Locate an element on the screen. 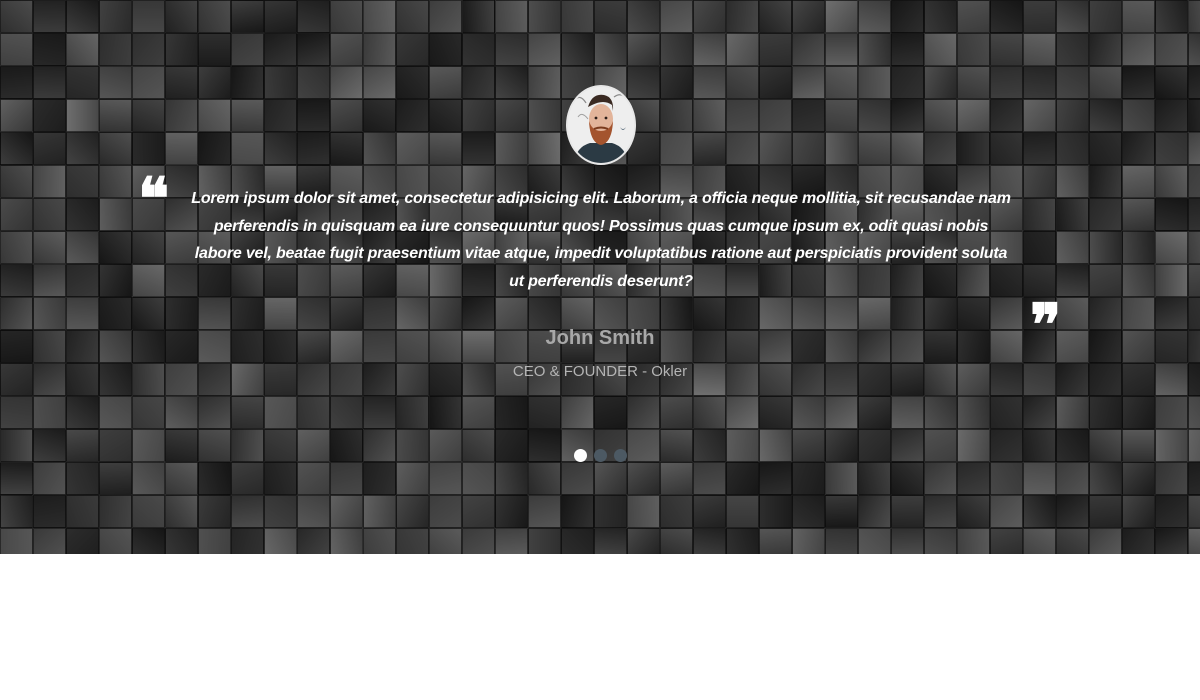  author-avatar is located at coordinates (601, 125).